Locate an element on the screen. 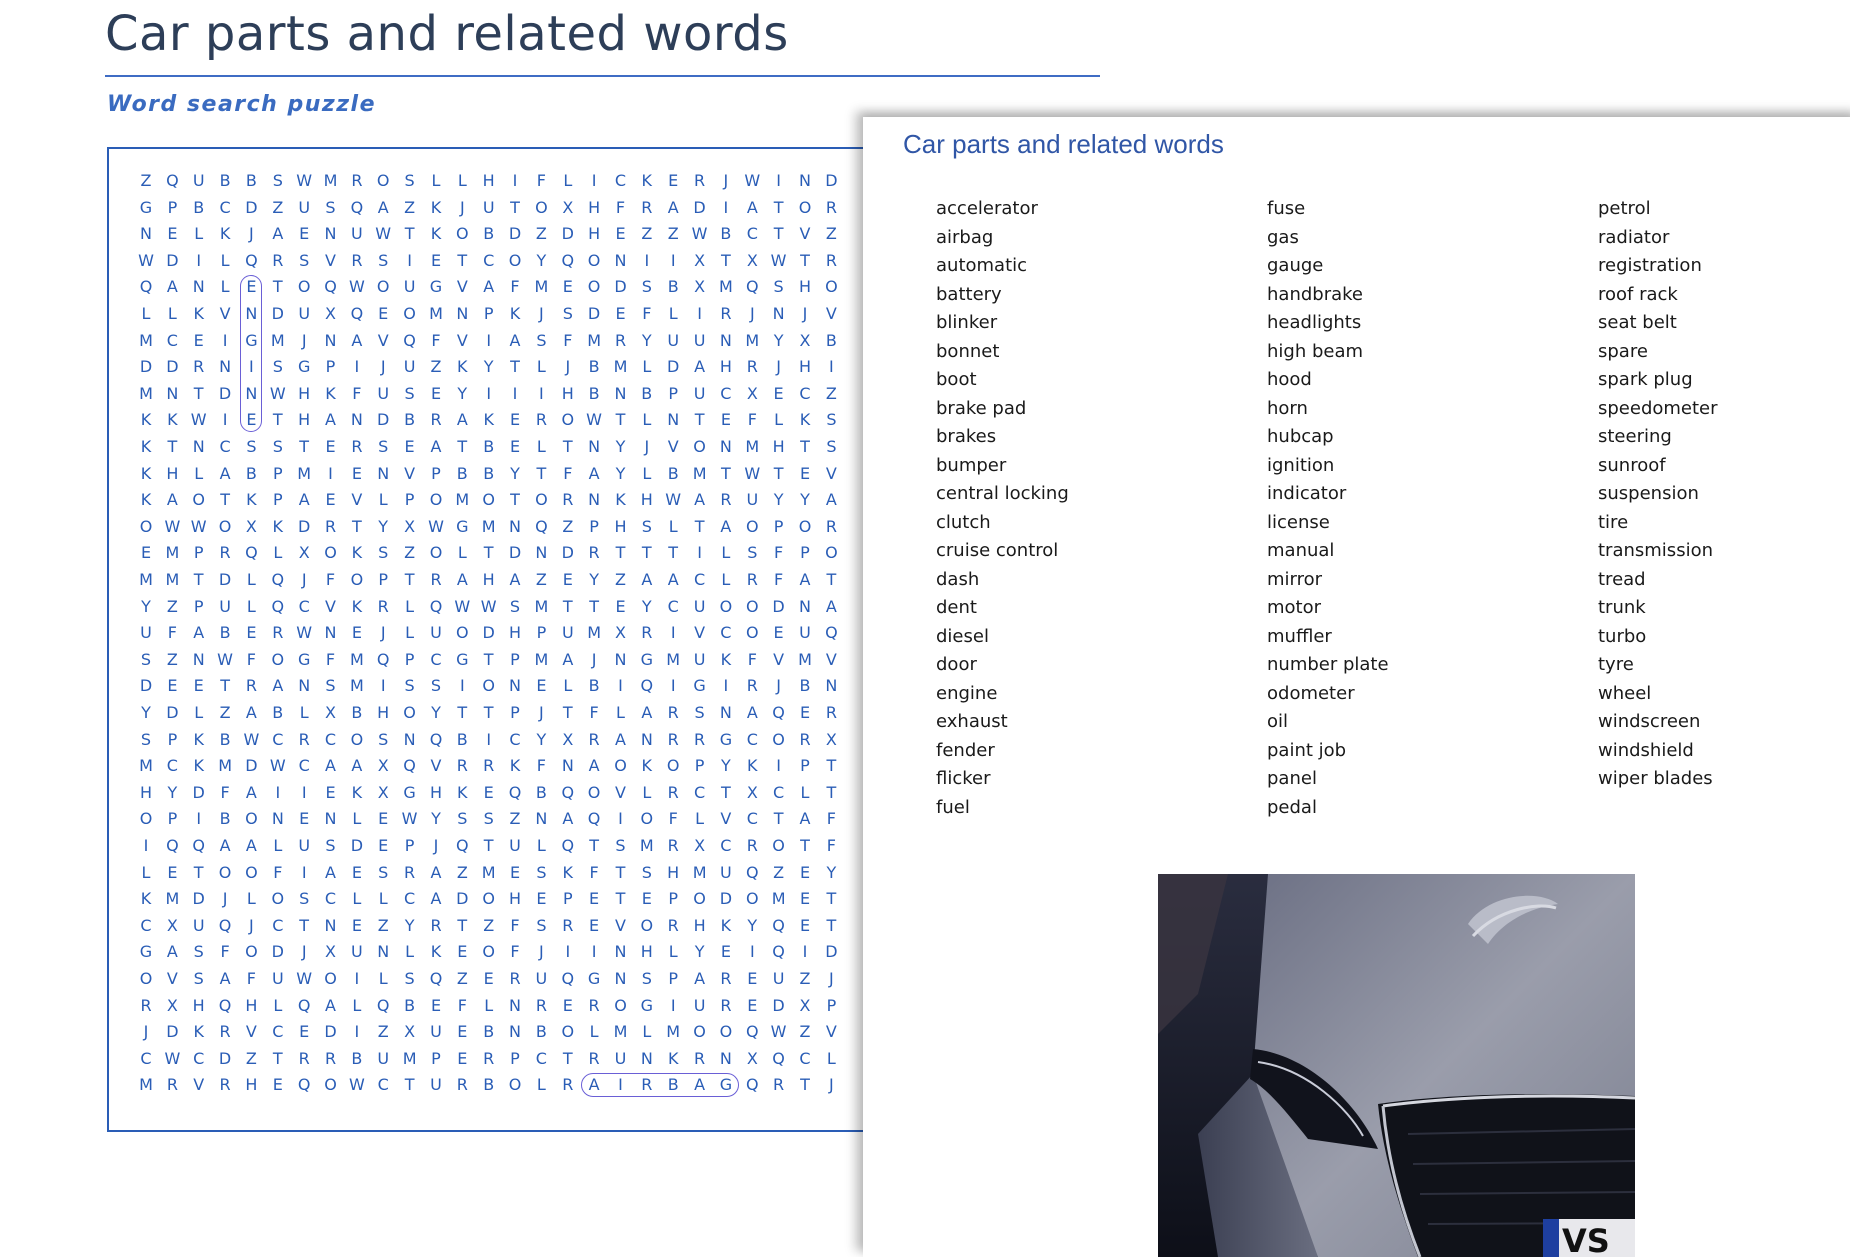 The width and height of the screenshot is (1850, 1257). word-list-item: number plate is located at coordinates (1328, 664).